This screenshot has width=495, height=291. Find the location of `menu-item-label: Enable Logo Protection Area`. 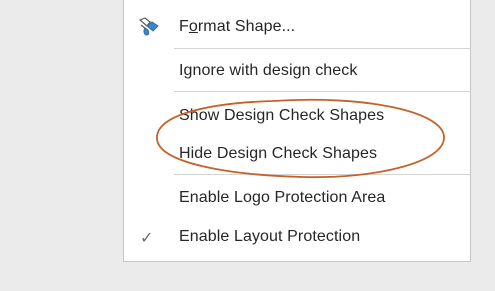

menu-item-label: Enable Logo Protection Area is located at coordinates (282, 197).